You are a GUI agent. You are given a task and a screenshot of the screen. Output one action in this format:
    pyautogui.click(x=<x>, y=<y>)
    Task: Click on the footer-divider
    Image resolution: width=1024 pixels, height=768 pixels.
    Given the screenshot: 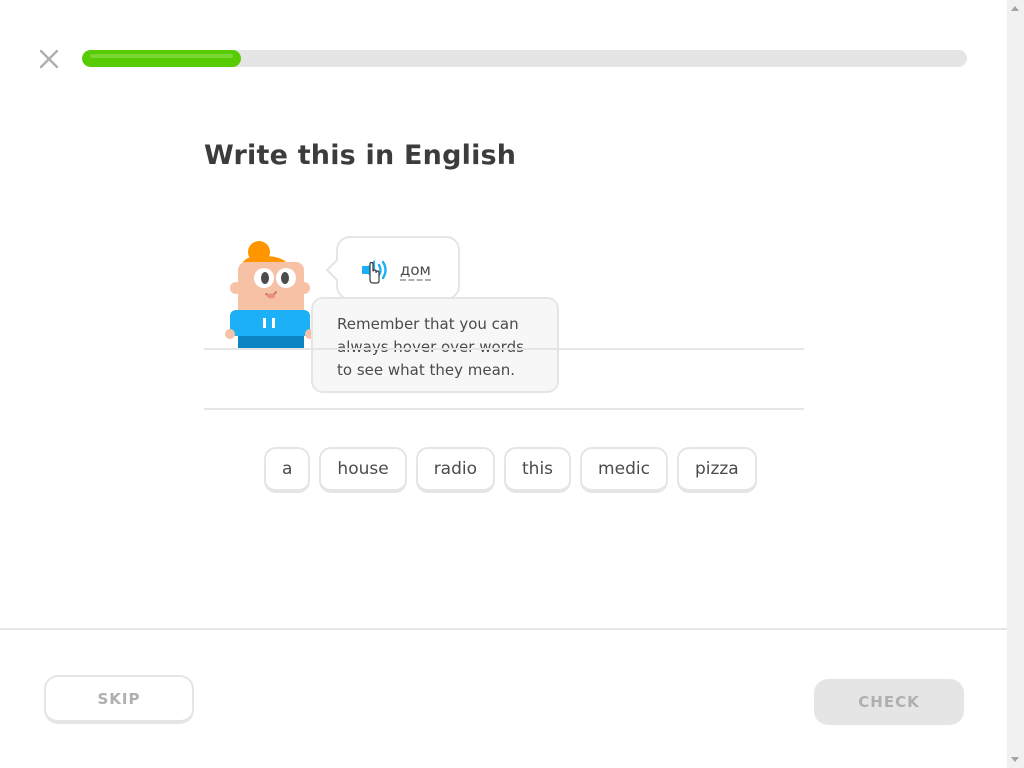 What is the action you would take?
    pyautogui.click(x=503, y=629)
    